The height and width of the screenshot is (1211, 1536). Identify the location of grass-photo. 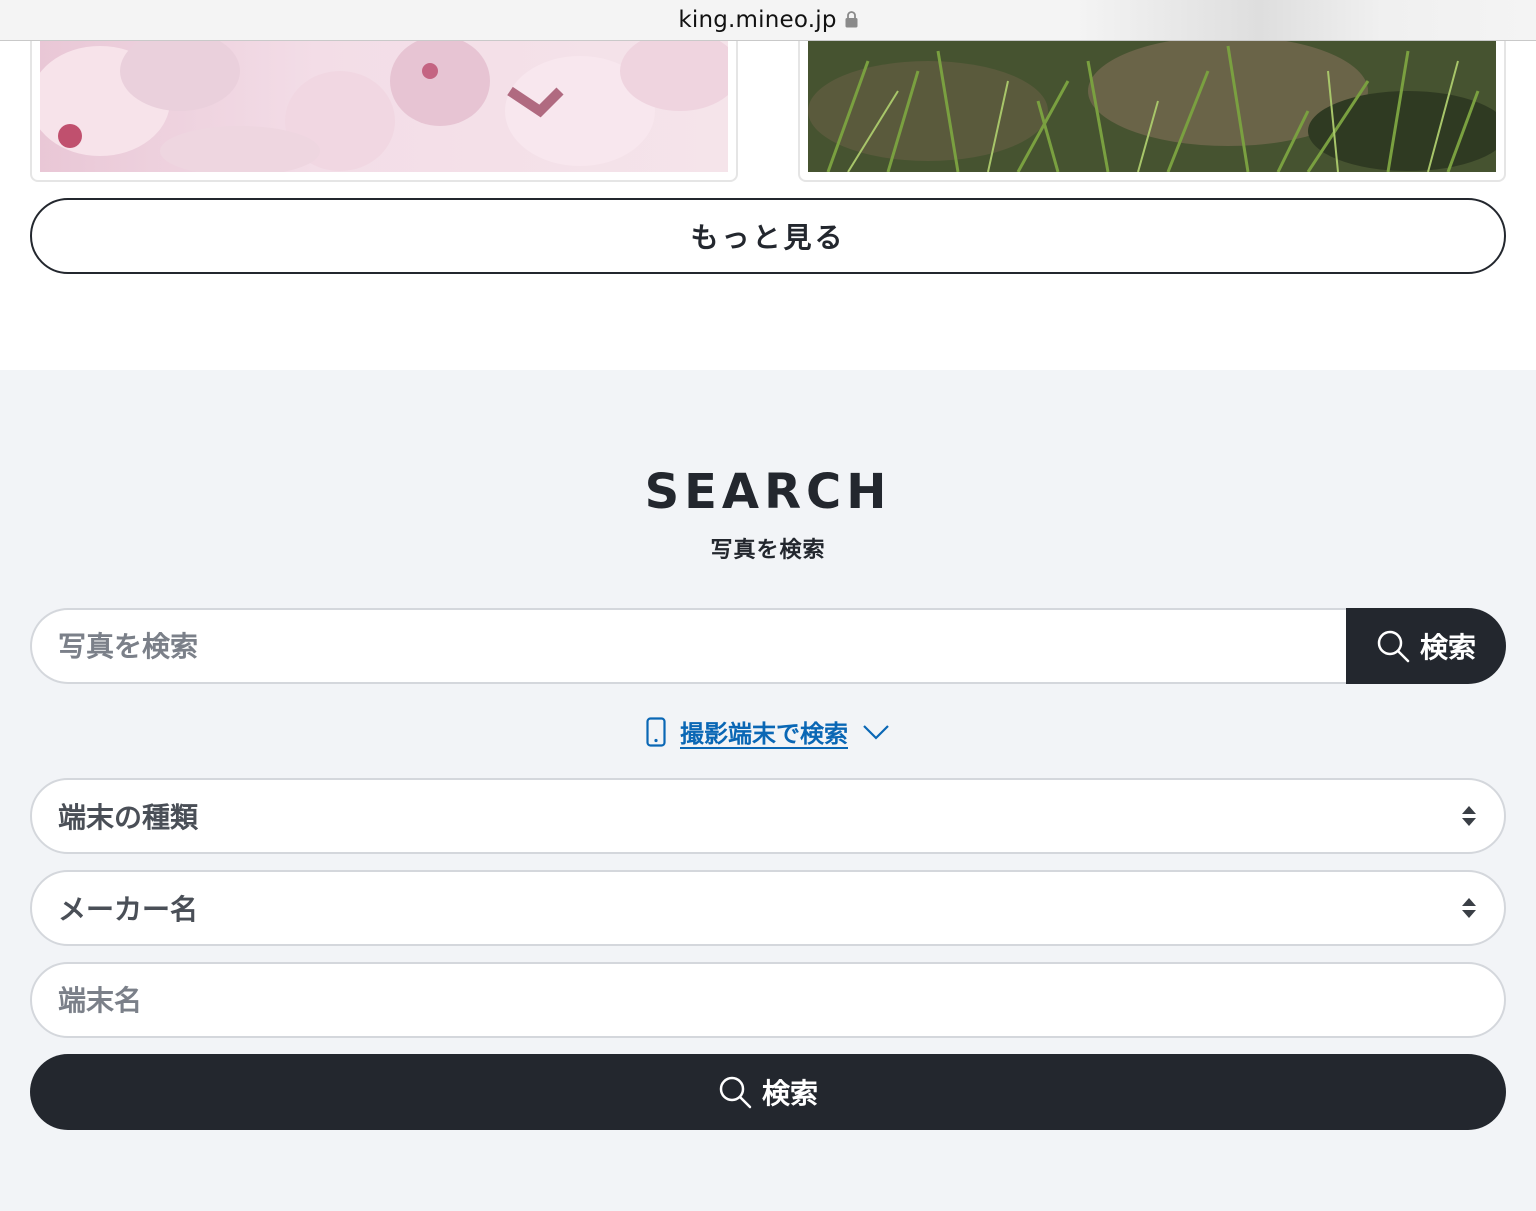
(1152, 106).